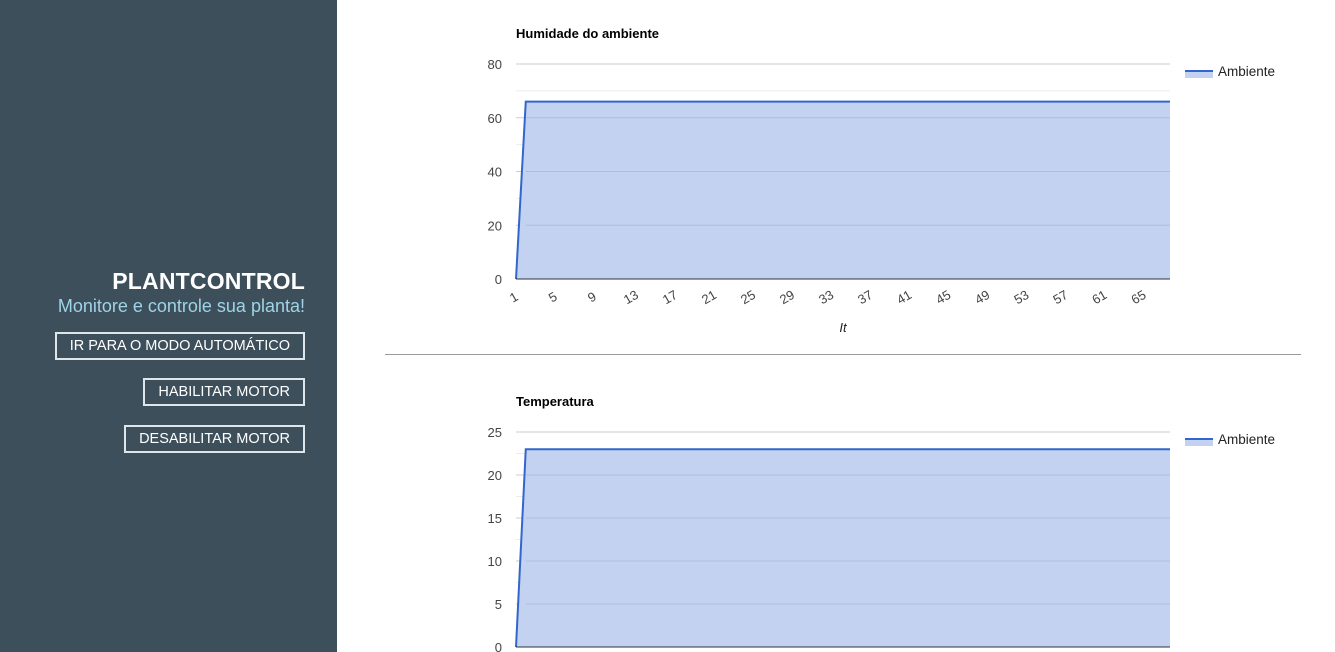 The image size is (1335, 652). Describe the element at coordinates (495, 518) in the screenshot. I see `y-tick-label: 15` at that location.